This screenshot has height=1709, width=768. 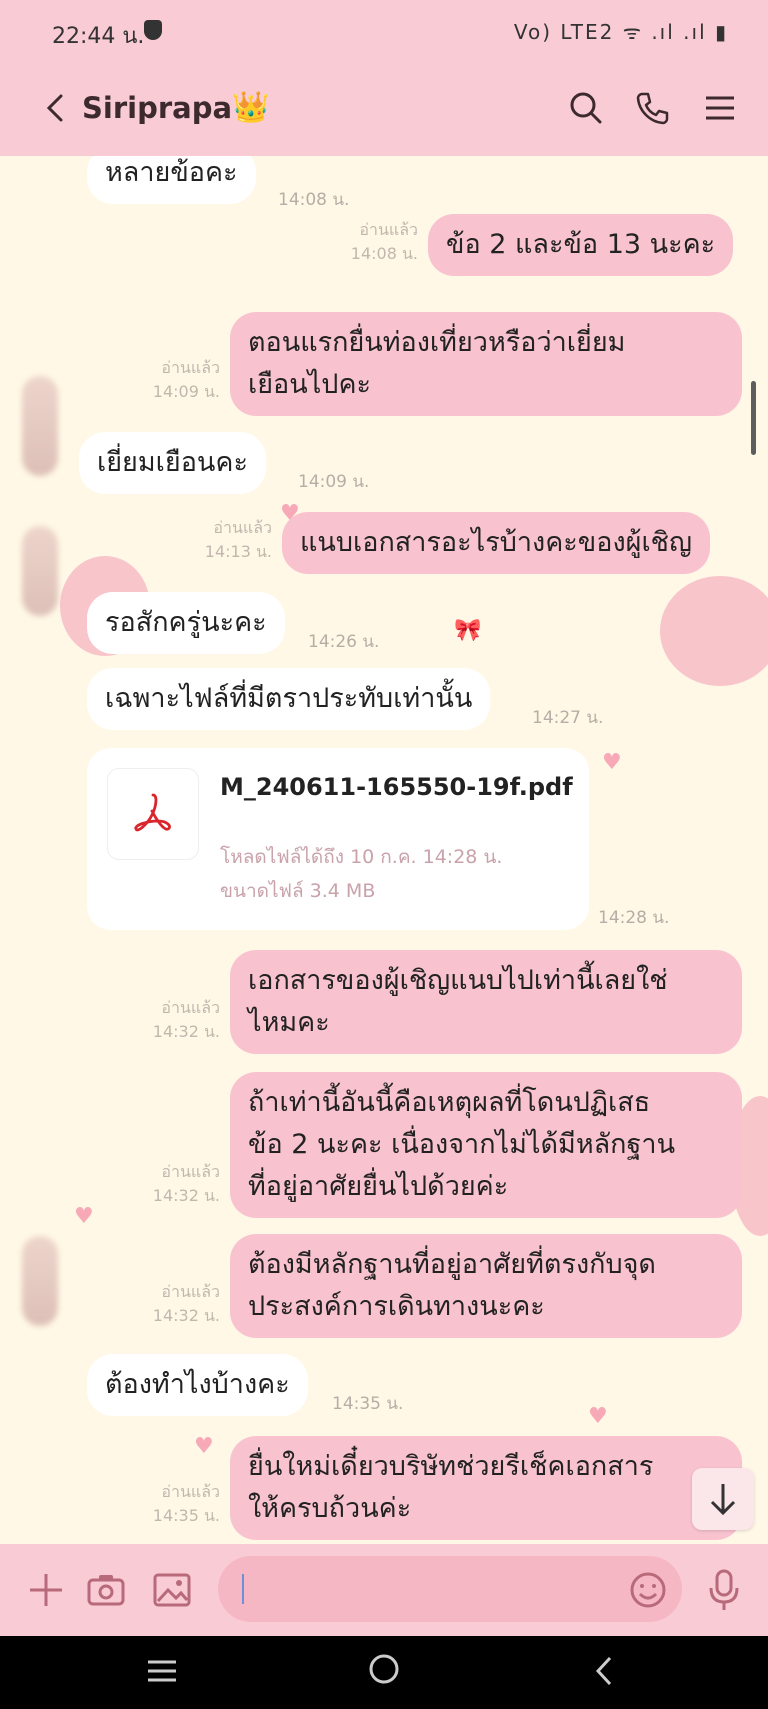 What do you see at coordinates (604, 1671) in the screenshot?
I see `nav-back-icon` at bounding box center [604, 1671].